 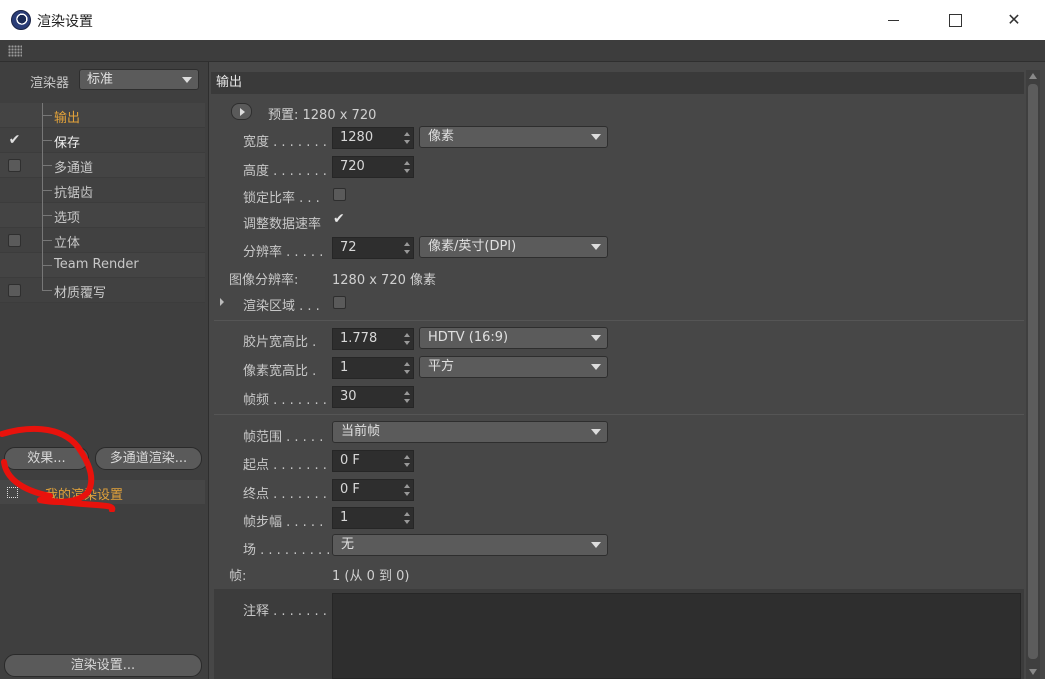 I want to click on tree-item-label: 保存, so click(x=67, y=143).